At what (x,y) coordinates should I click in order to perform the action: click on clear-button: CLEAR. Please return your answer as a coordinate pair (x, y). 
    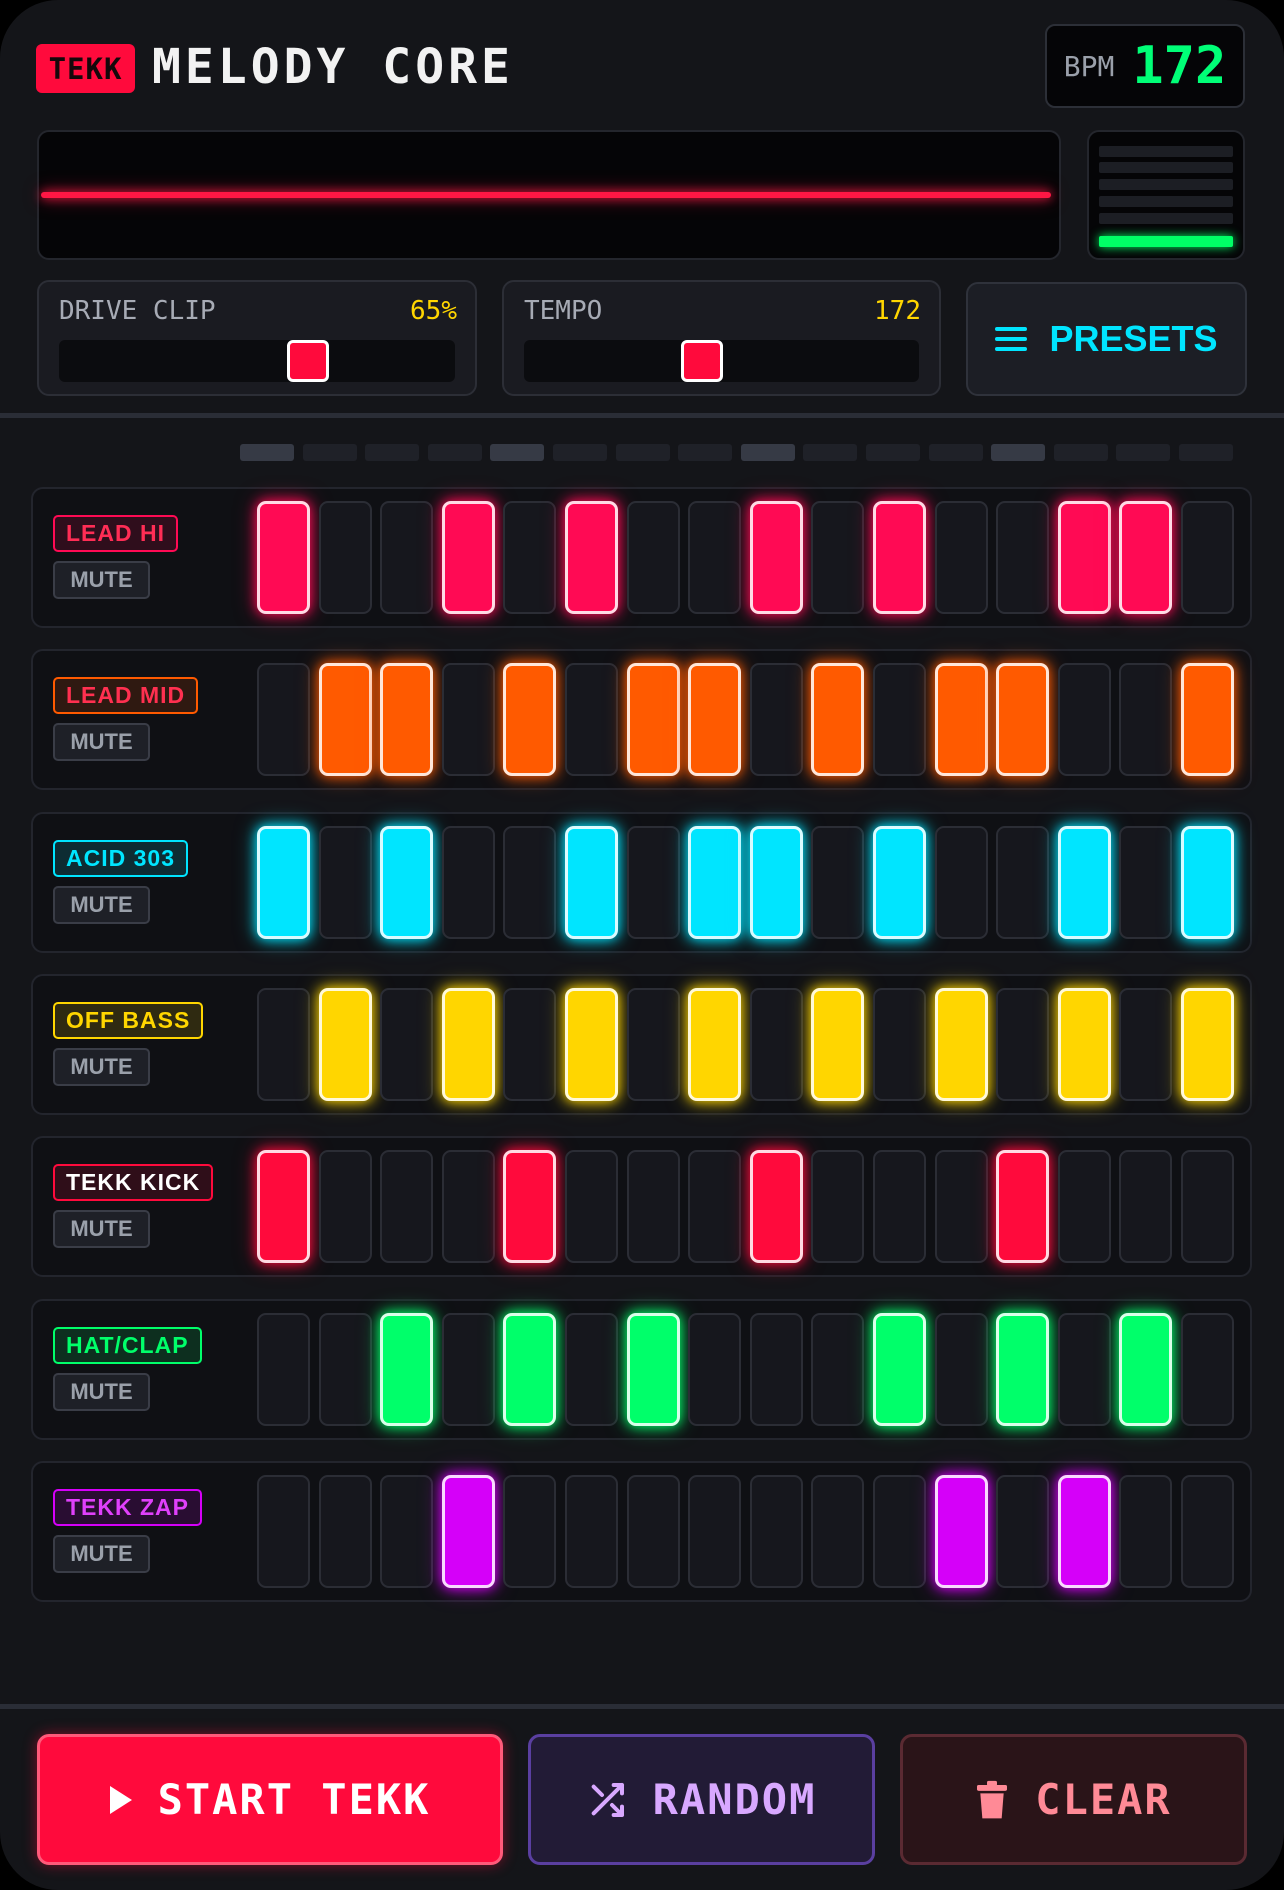
    Looking at the image, I should click on (1073, 1799).